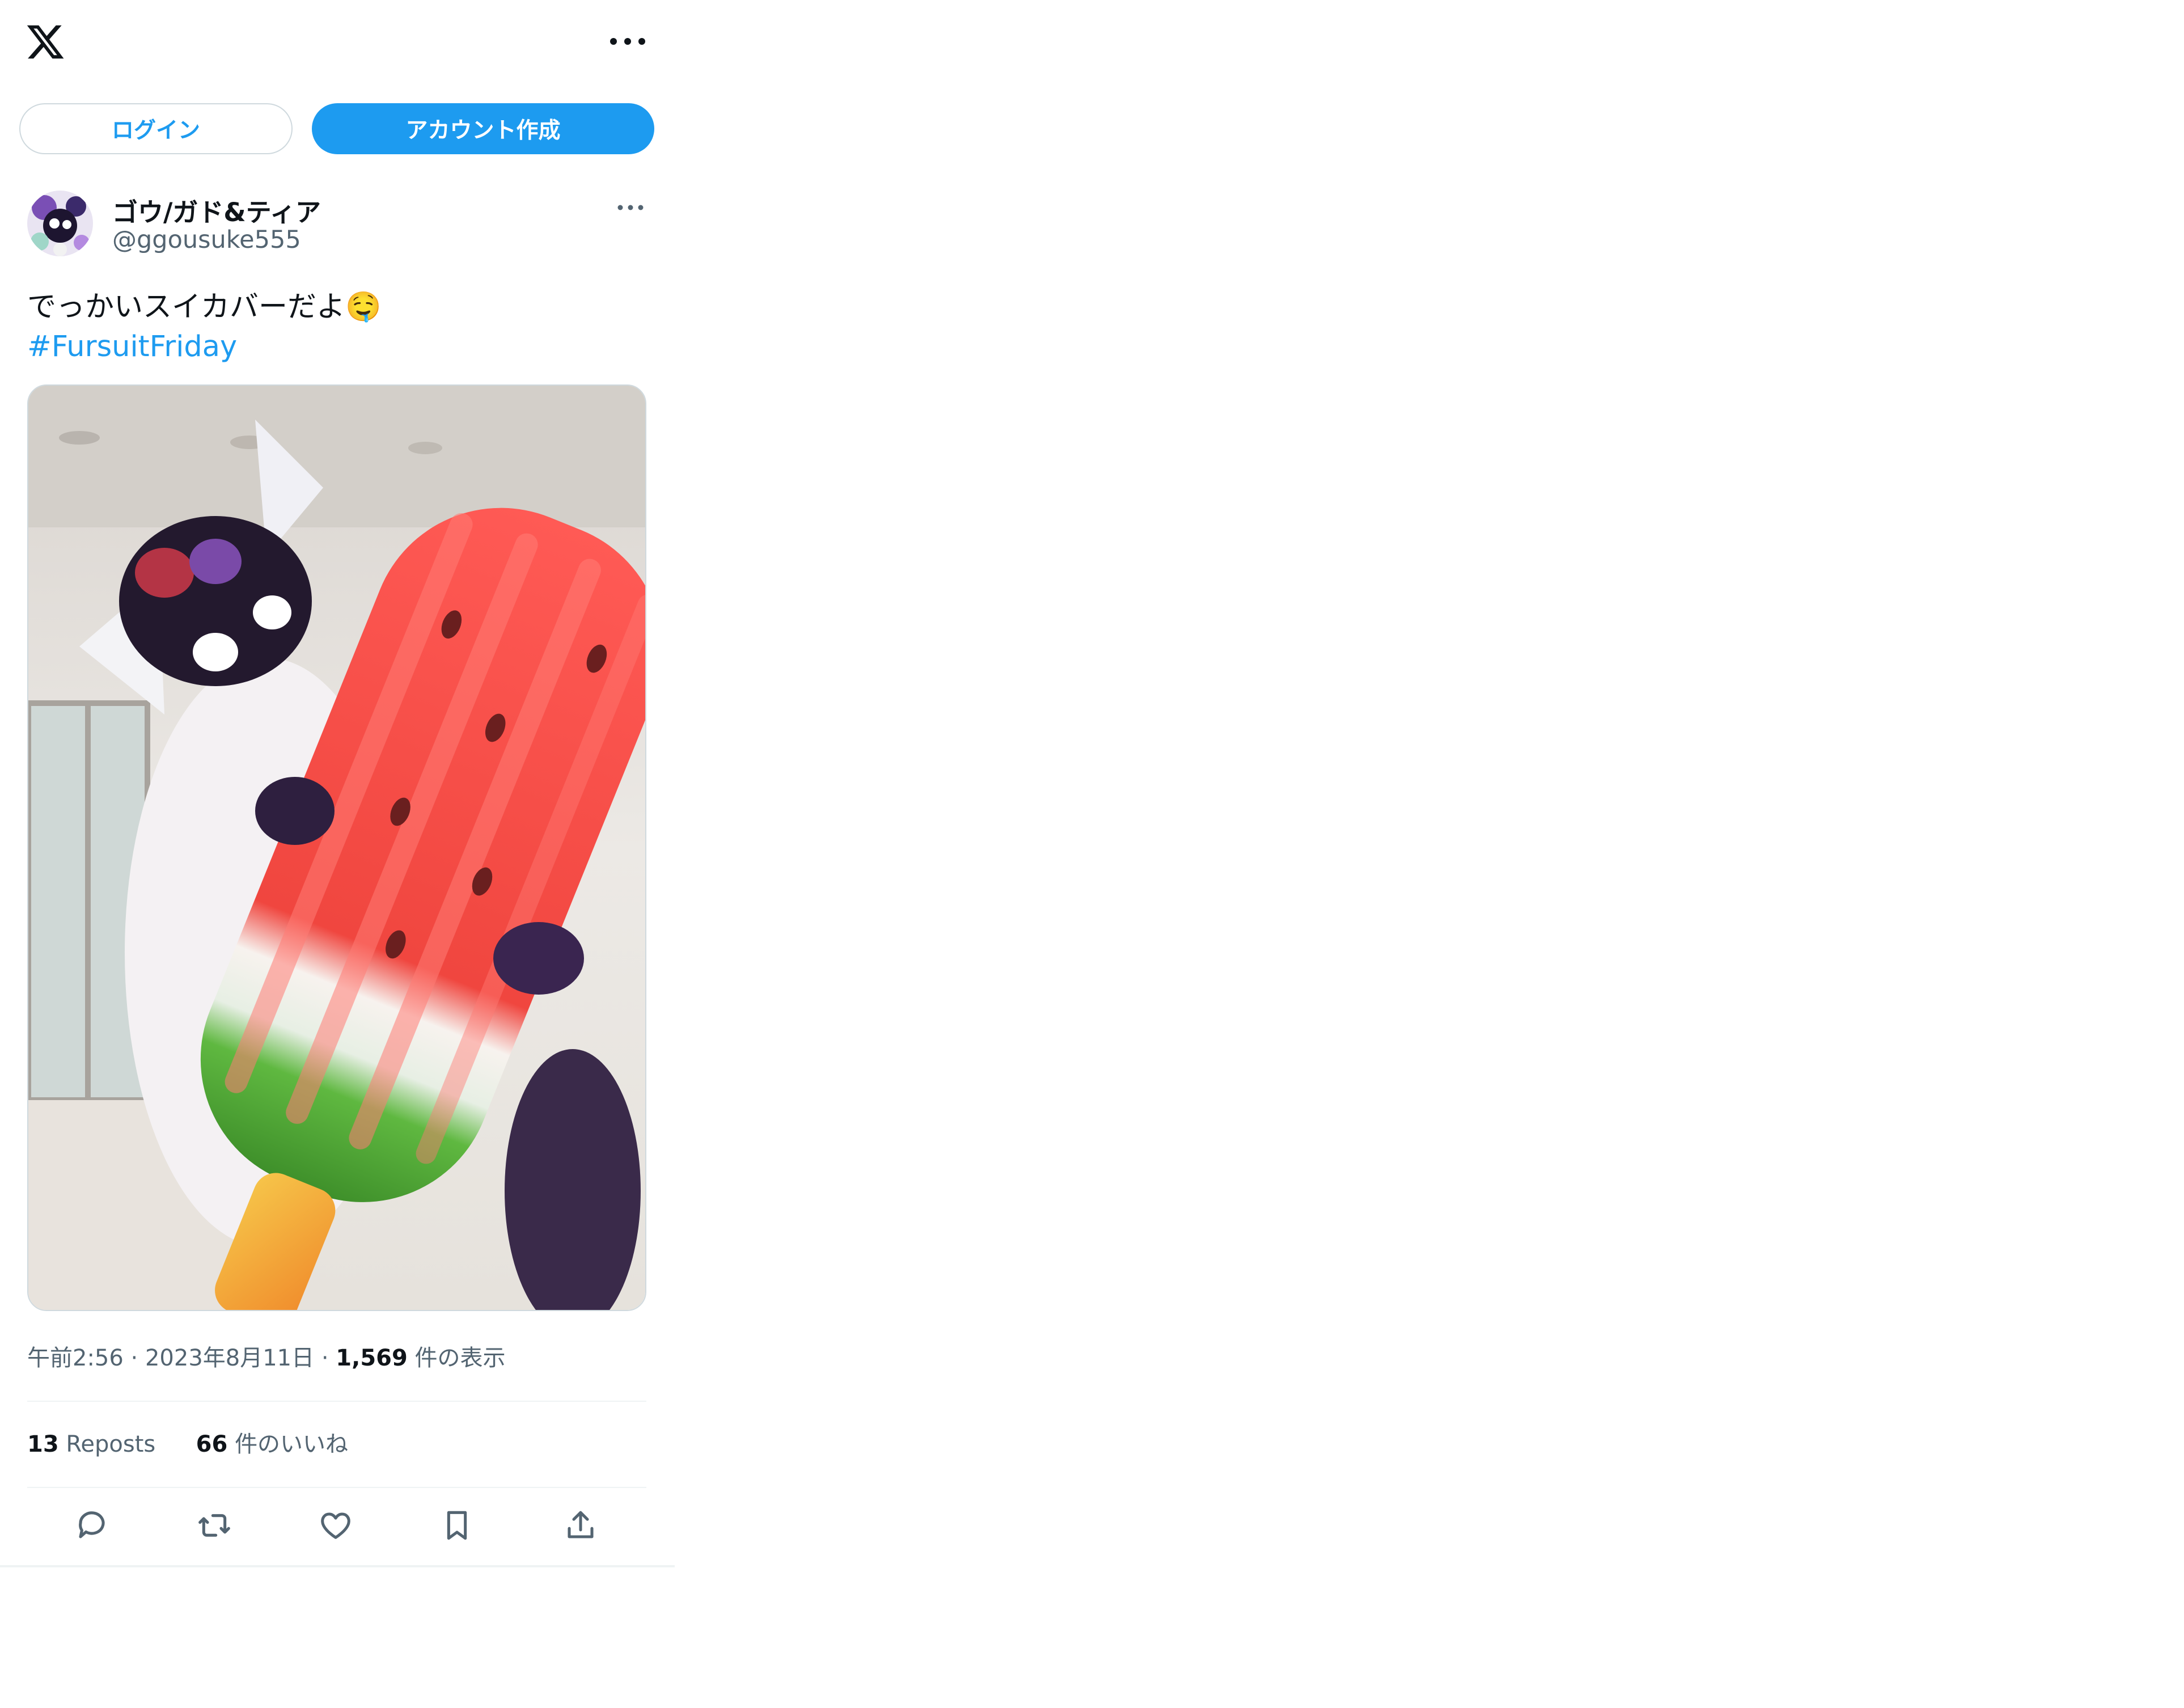 This screenshot has height=1708, width=2184. I want to click on reposts-label: Reposts, so click(111, 1444).